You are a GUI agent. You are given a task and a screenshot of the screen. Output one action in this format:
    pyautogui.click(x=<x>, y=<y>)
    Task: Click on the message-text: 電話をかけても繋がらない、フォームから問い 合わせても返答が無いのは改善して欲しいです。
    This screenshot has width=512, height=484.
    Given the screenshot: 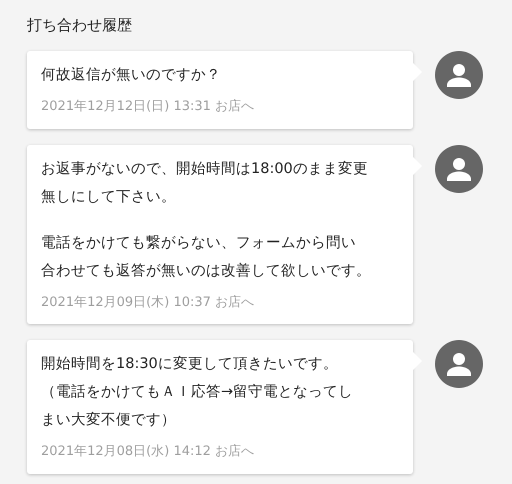 What is the action you would take?
    pyautogui.click(x=206, y=257)
    